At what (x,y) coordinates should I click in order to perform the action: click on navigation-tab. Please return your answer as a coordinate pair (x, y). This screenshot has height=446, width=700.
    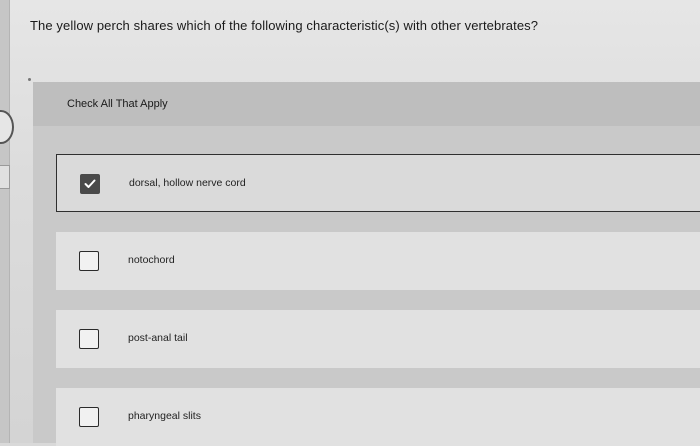
    Looking at the image, I should click on (5, 177).